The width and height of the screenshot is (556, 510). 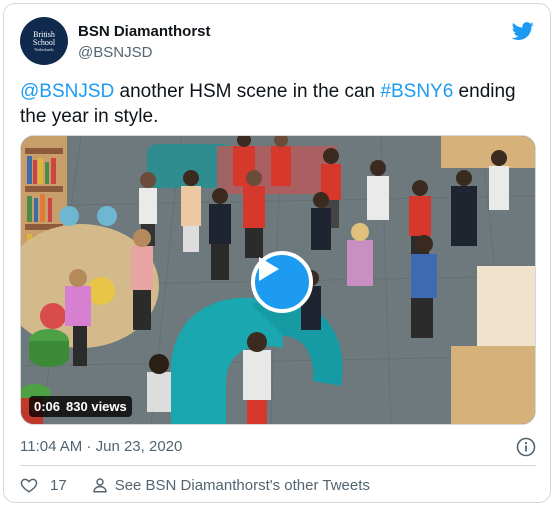 What do you see at coordinates (47, 406) in the screenshot?
I see `video-duration: 0:06` at bounding box center [47, 406].